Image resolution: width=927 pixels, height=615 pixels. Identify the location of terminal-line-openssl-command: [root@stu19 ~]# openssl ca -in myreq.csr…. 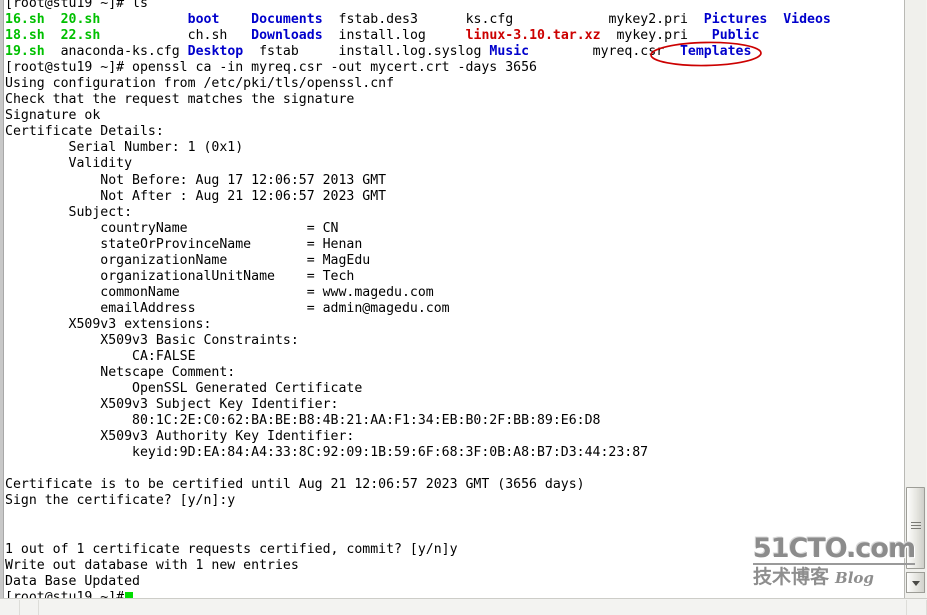
(452, 68).